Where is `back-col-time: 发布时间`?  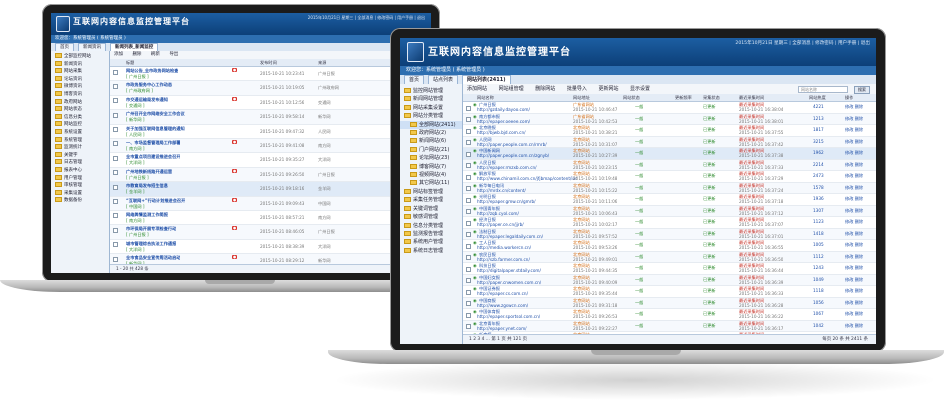
back-col-time: 发布时间 is located at coordinates (268, 62).